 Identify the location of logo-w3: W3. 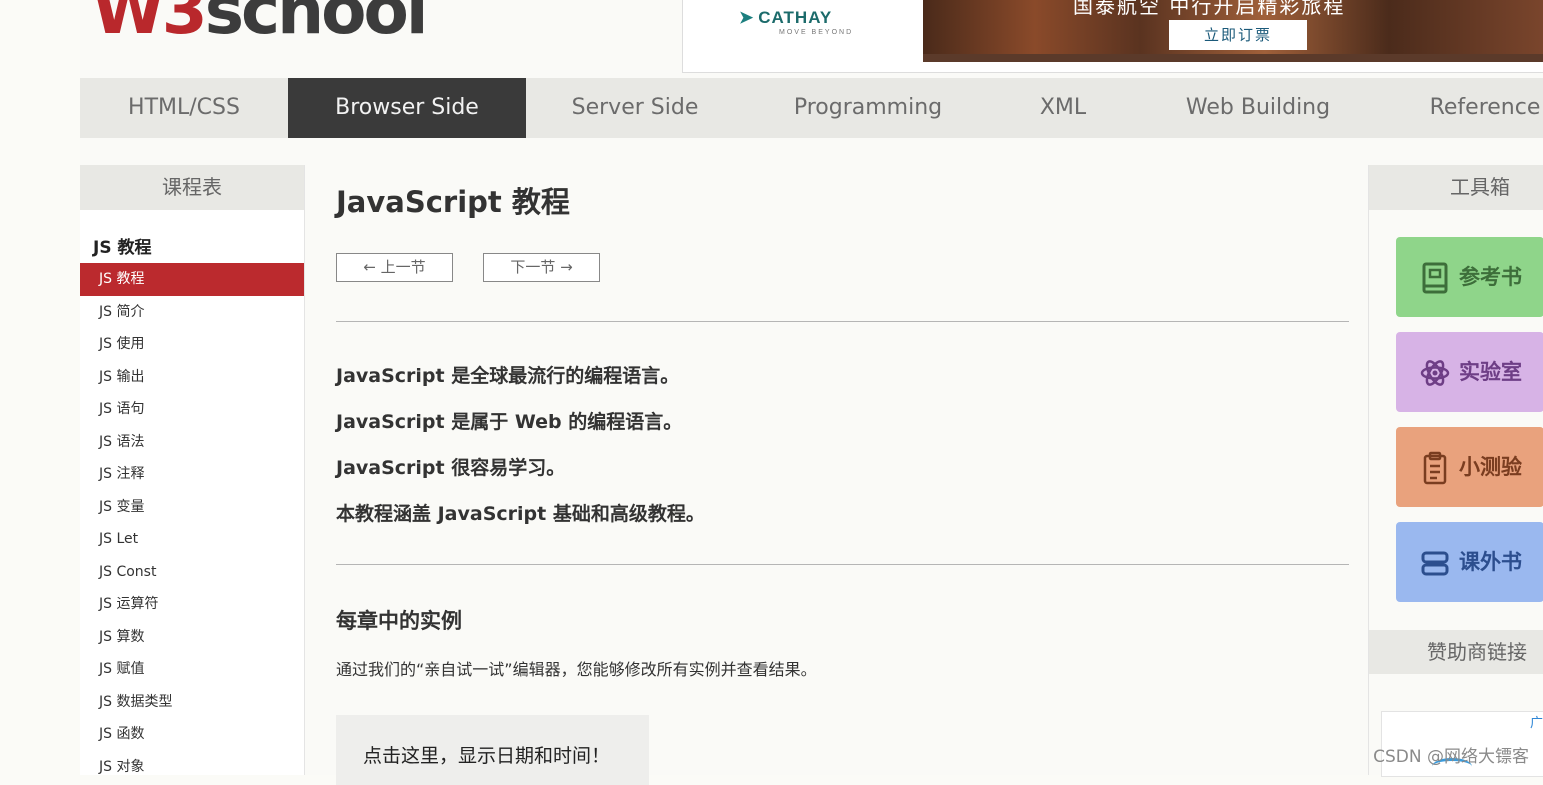
(150, 24).